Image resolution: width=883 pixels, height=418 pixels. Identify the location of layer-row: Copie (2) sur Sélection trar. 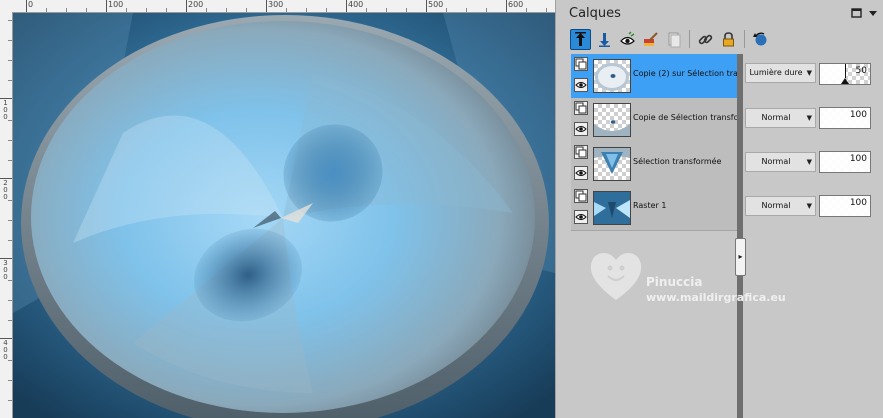
(655, 76).